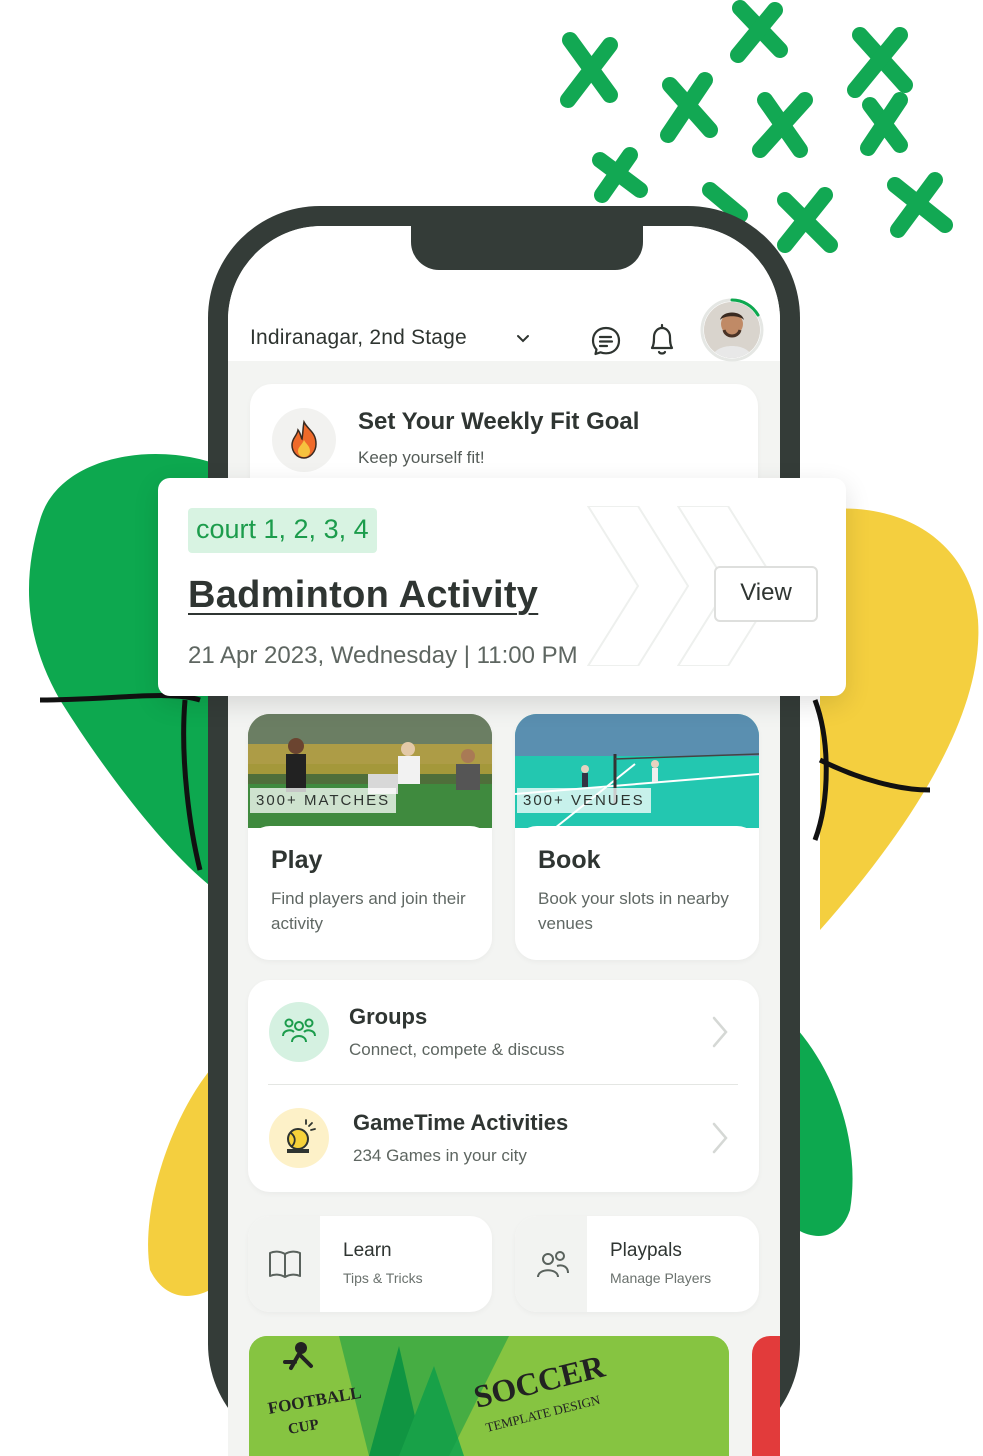 This screenshot has width=983, height=1456. I want to click on gametime-subtitle: 234 Games in your city, so click(440, 1155).